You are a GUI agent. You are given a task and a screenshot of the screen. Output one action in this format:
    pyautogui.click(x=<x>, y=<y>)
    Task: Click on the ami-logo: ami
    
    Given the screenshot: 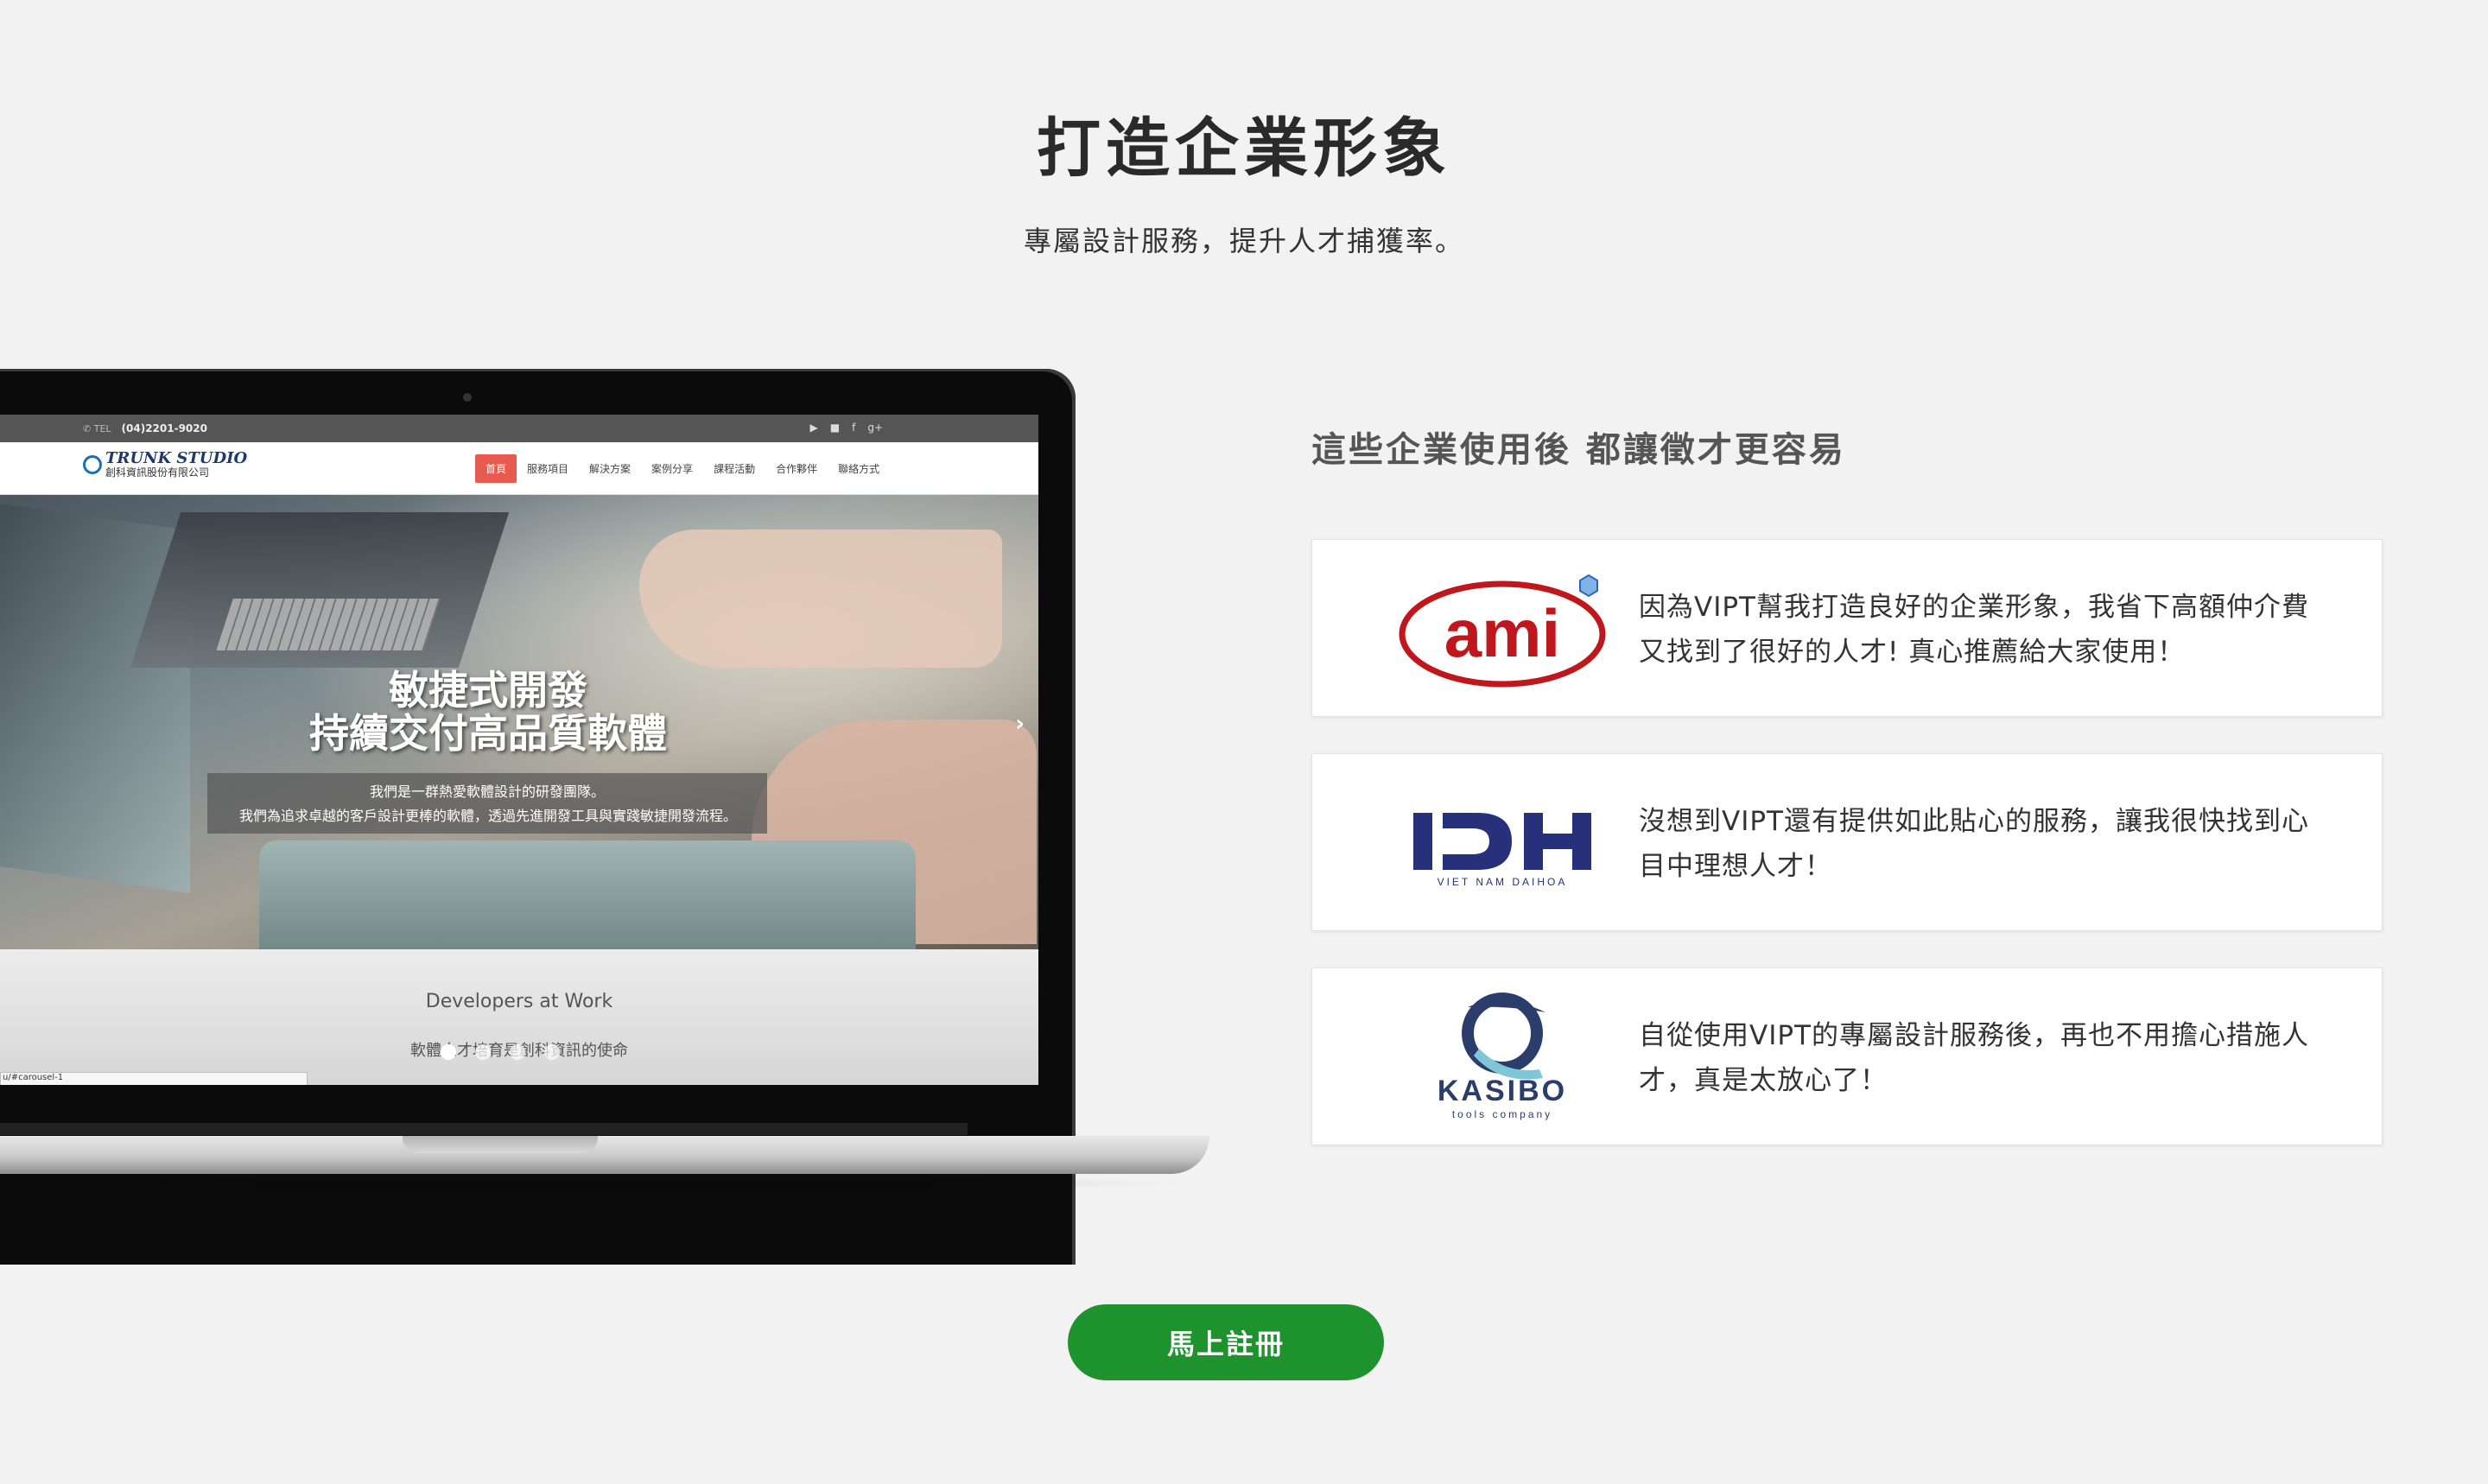 What is the action you would take?
    pyautogui.click(x=1502, y=629)
    